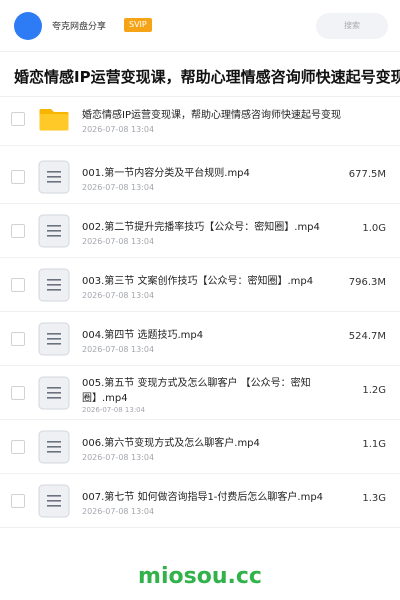 The width and height of the screenshot is (400, 600). Describe the element at coordinates (374, 498) in the screenshot. I see `file-size: 1.3G` at that location.